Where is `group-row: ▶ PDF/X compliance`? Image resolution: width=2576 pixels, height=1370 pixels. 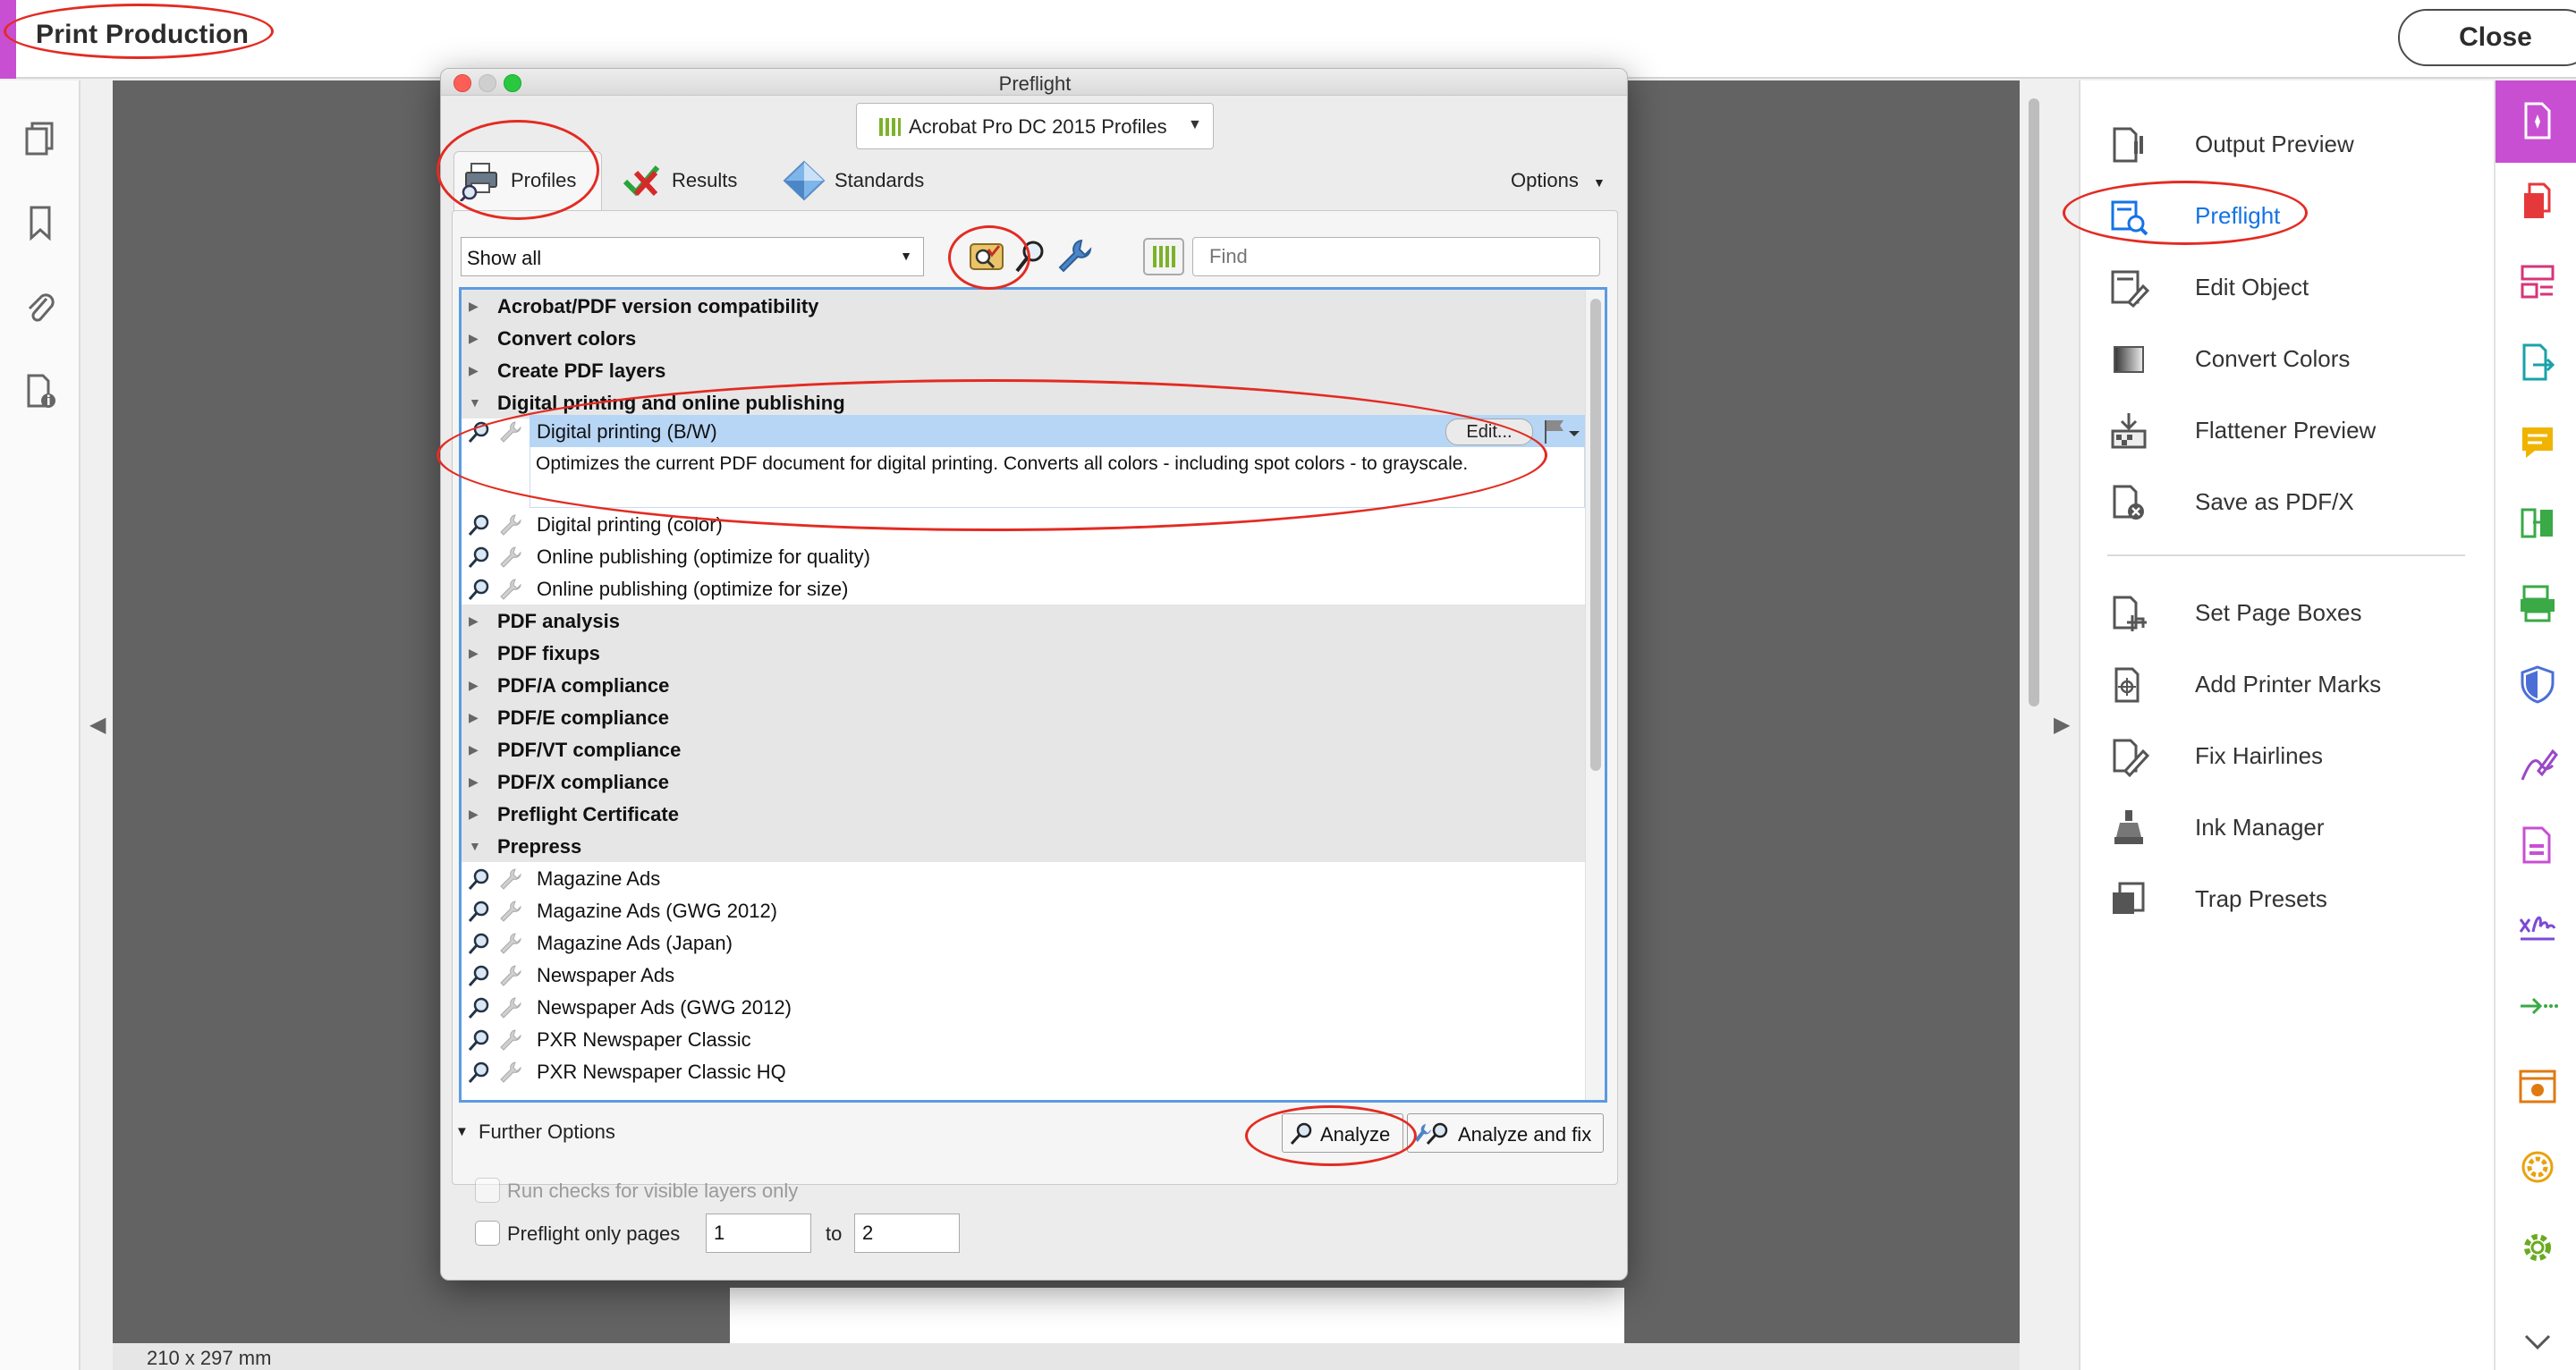 group-row: ▶ PDF/X compliance is located at coordinates (1023, 781).